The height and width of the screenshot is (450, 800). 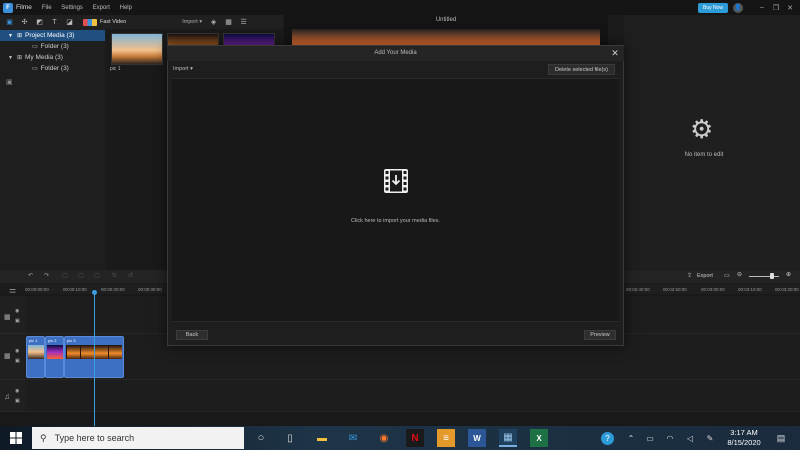 I want to click on speed-icon: ↺, so click(x=130, y=275).